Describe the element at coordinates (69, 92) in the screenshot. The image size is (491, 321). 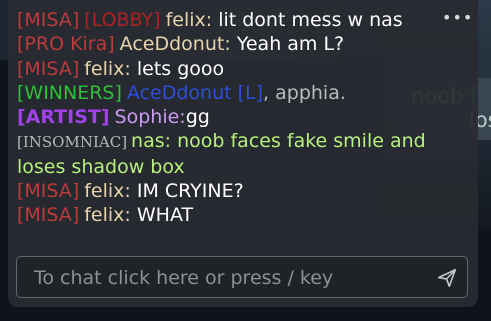
I see `chat-tag: [WINNERS]` at that location.